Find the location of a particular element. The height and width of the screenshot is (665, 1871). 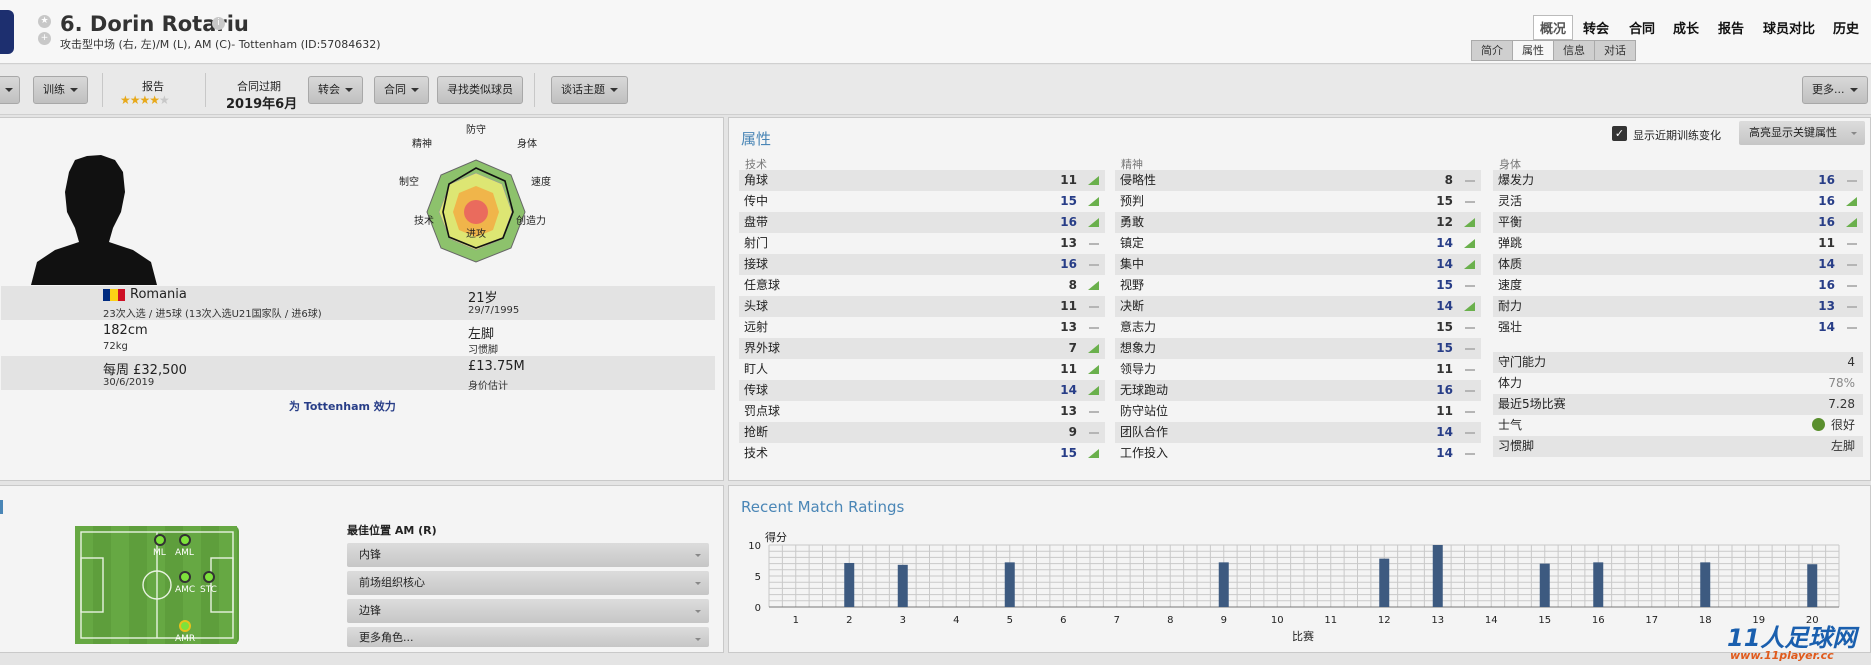

chart-xtick-label: 10 is located at coordinates (1277, 620).